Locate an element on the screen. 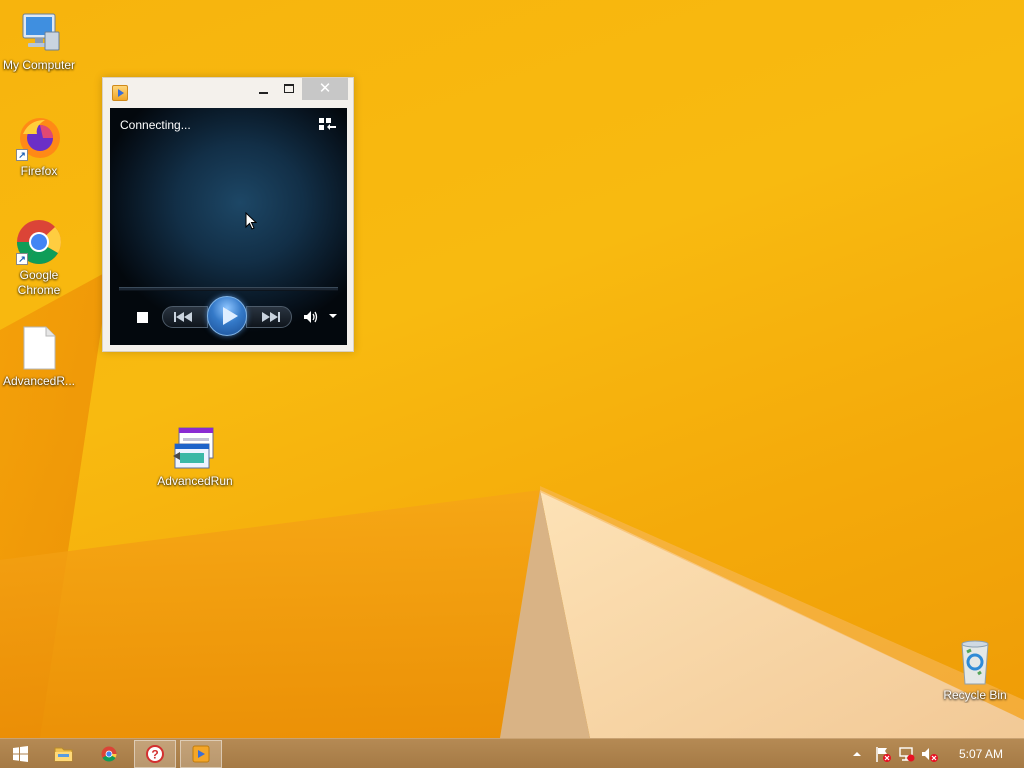  chrome-icon is located at coordinates (109, 754).